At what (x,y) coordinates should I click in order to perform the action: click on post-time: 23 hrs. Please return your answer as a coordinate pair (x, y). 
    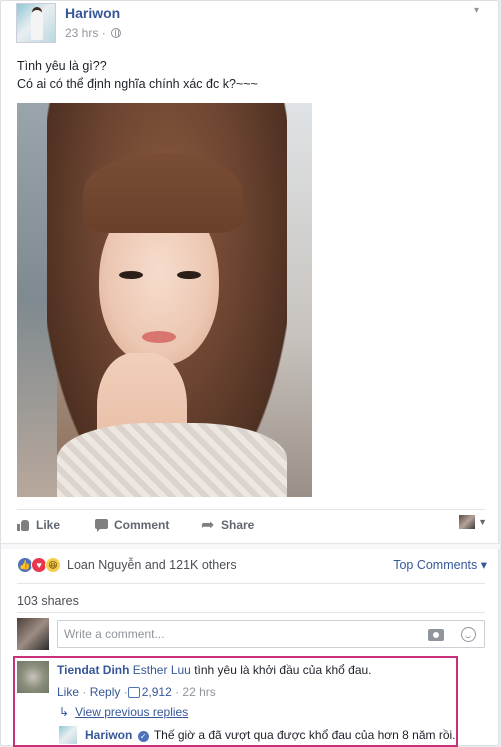
    Looking at the image, I should click on (81, 33).